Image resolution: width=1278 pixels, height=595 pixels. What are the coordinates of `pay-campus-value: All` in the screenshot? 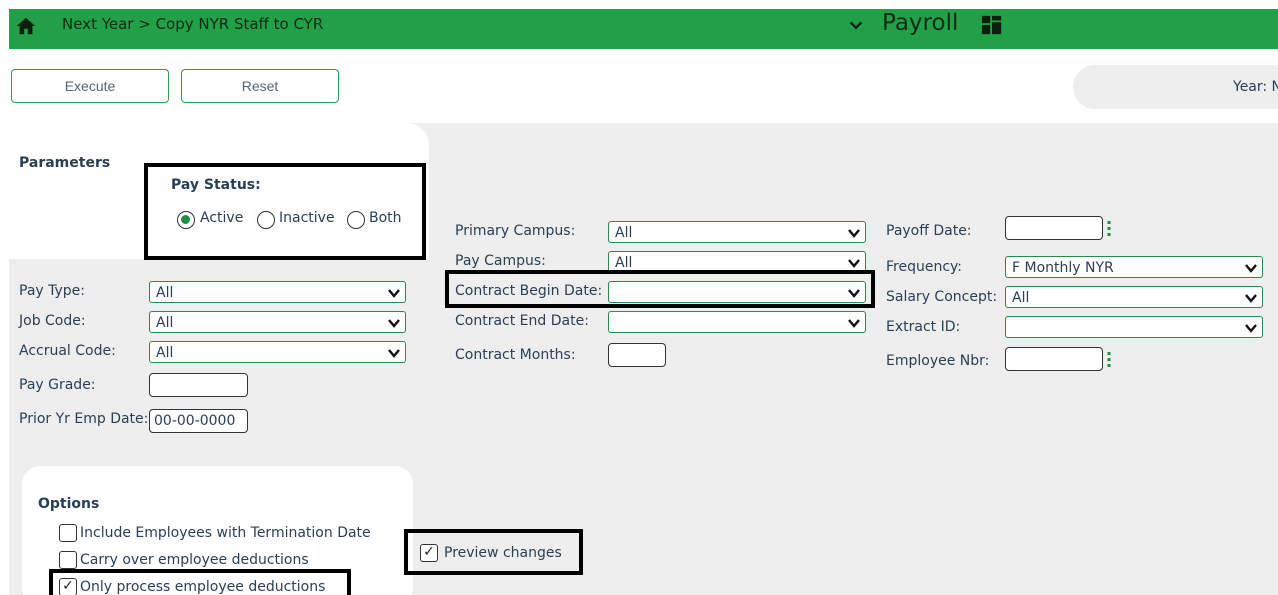 It's located at (624, 263).